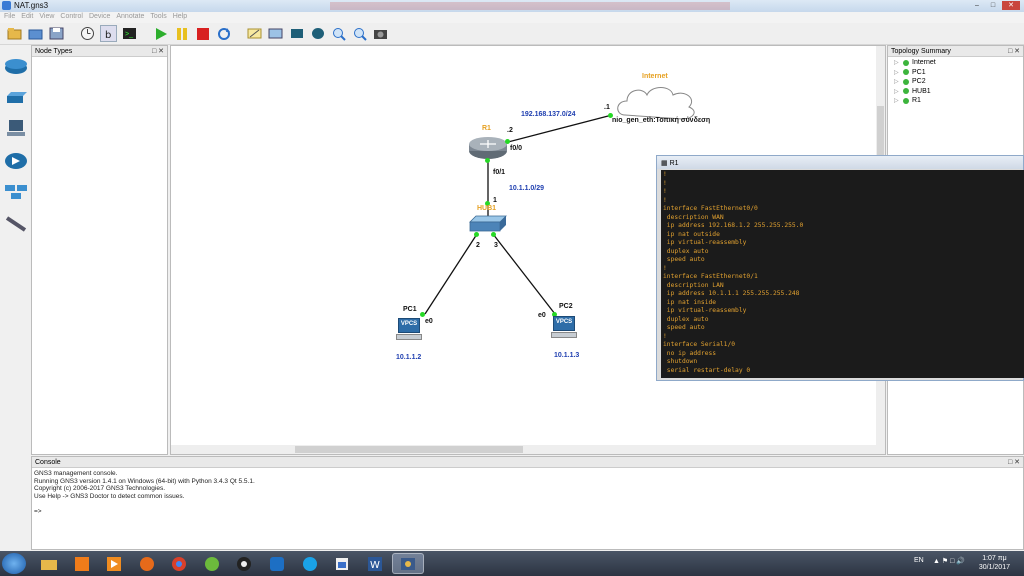 The width and height of the screenshot is (1024, 576). I want to click on skype-task-icon, so click(310, 563).